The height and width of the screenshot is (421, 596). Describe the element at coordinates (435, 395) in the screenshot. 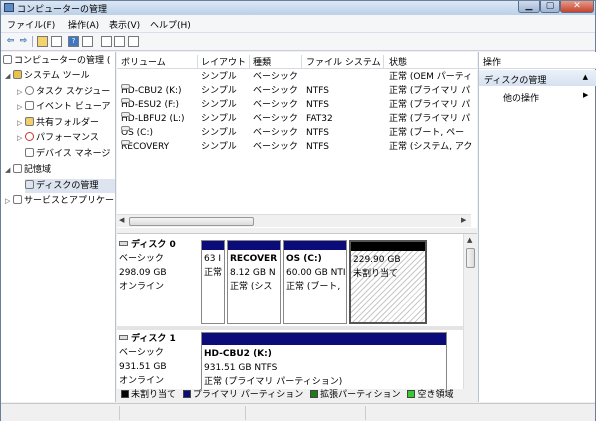

I see `legend-free: 空き領域` at that location.